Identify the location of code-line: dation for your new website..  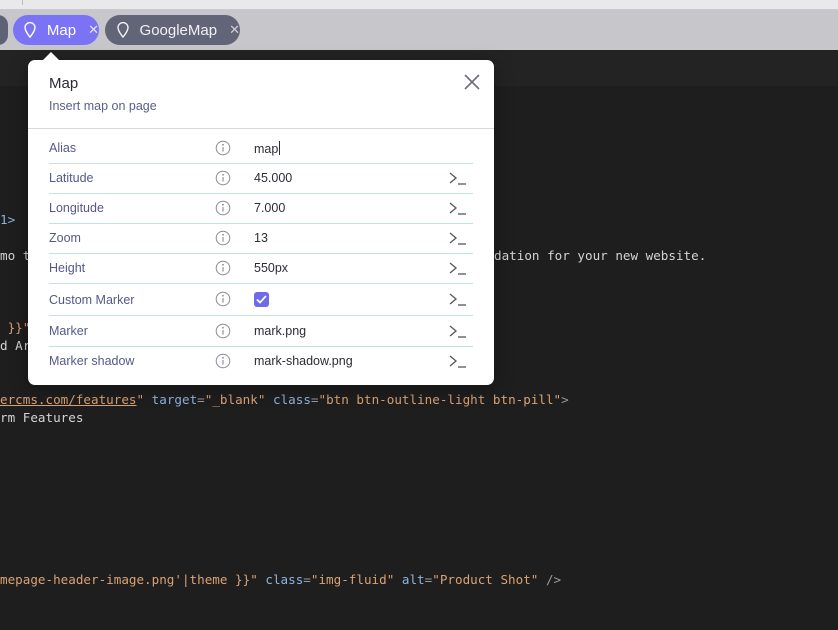
(600, 255).